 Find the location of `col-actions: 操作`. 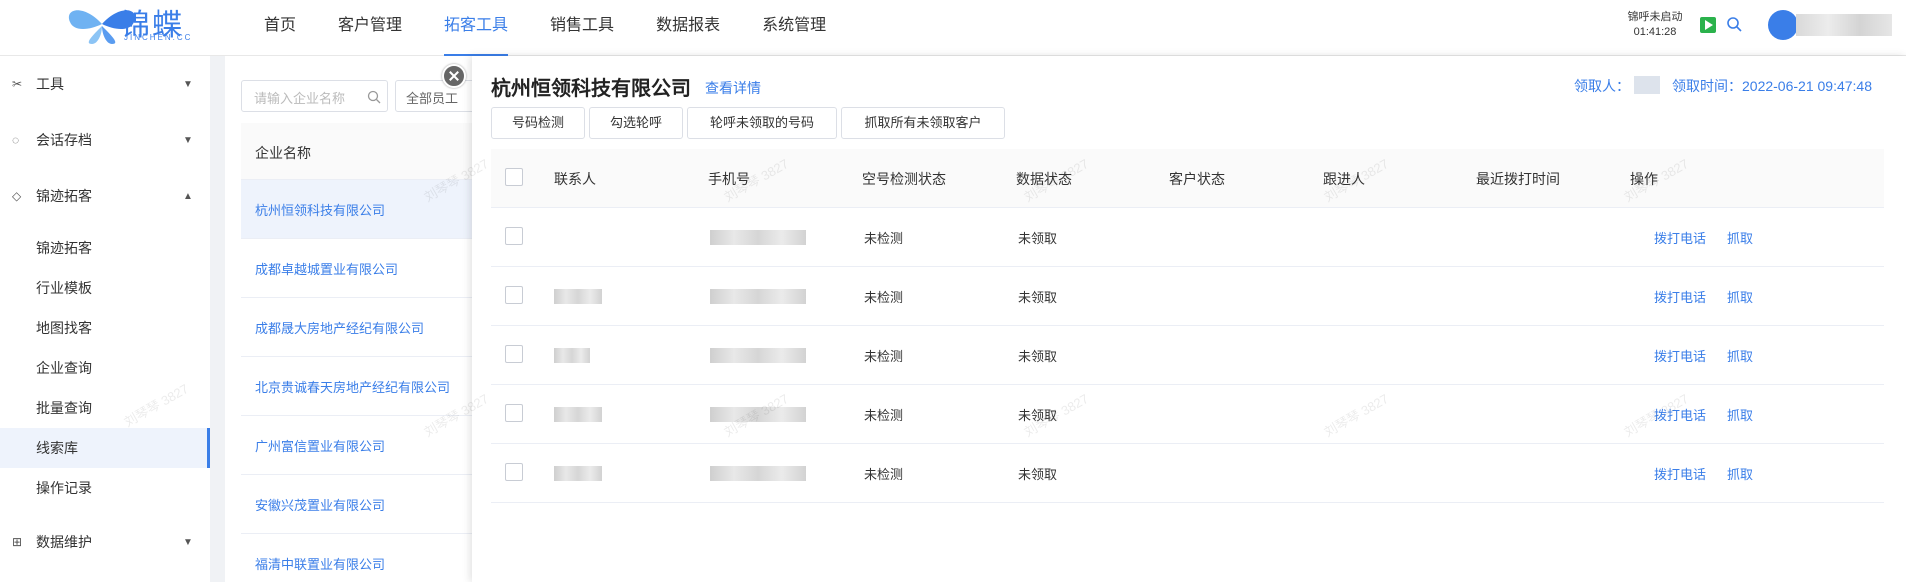

col-actions: 操作 is located at coordinates (1644, 179).